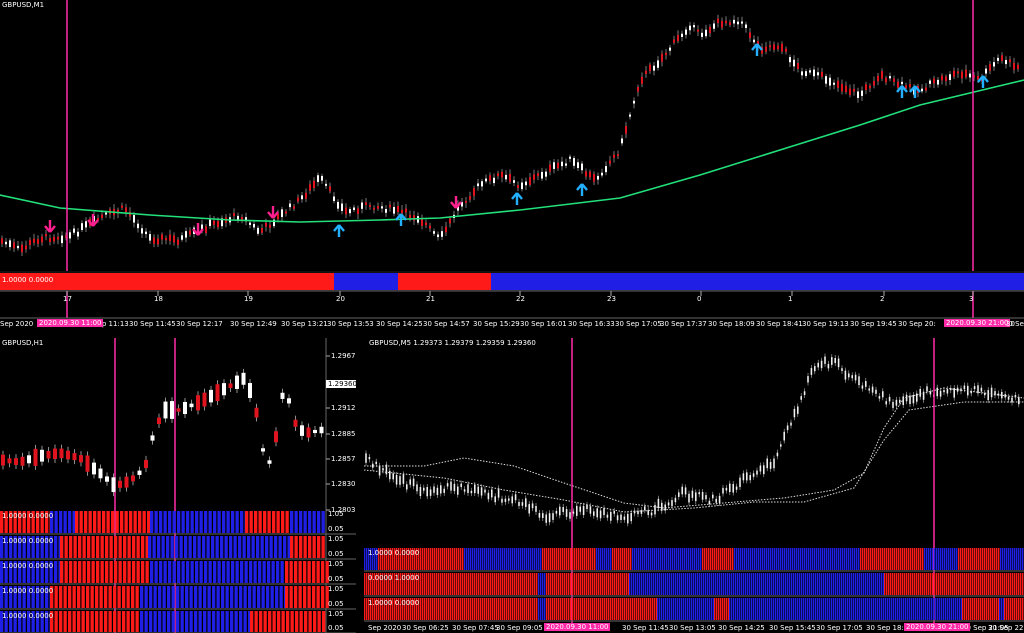  Describe the element at coordinates (394, 603) in the screenshot. I see `indicator-label: 1.0000 0.0000` at that location.